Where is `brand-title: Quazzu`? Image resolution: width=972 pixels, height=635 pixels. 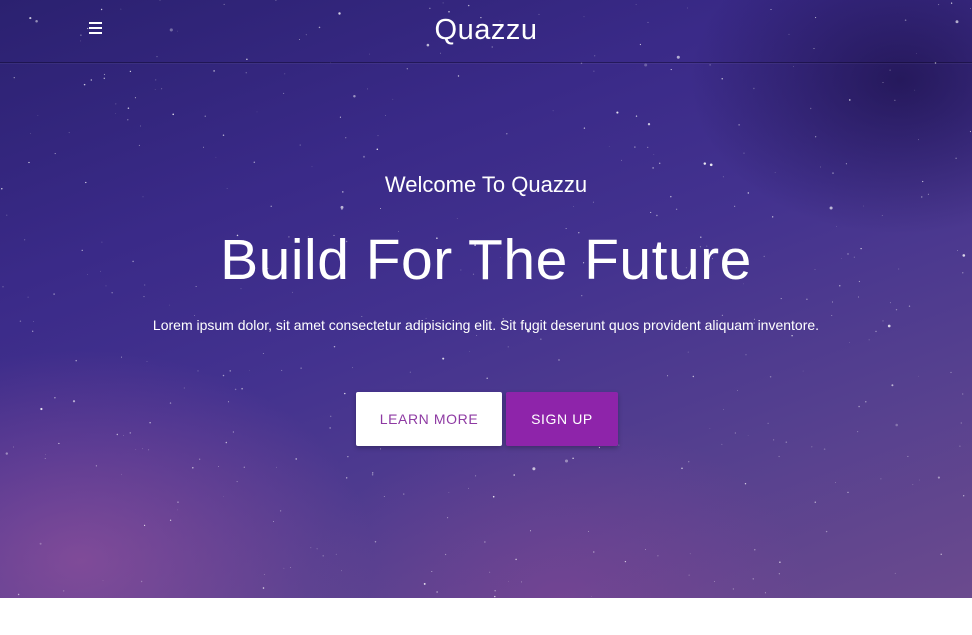
brand-title: Quazzu is located at coordinates (486, 30).